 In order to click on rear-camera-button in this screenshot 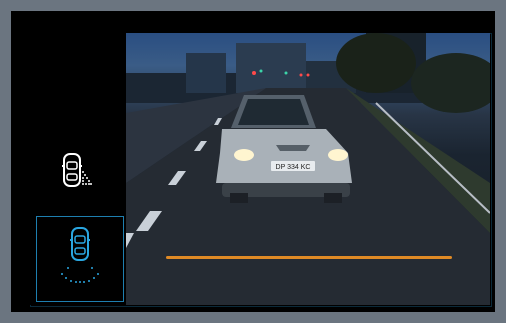, I will do `click(80, 259)`.